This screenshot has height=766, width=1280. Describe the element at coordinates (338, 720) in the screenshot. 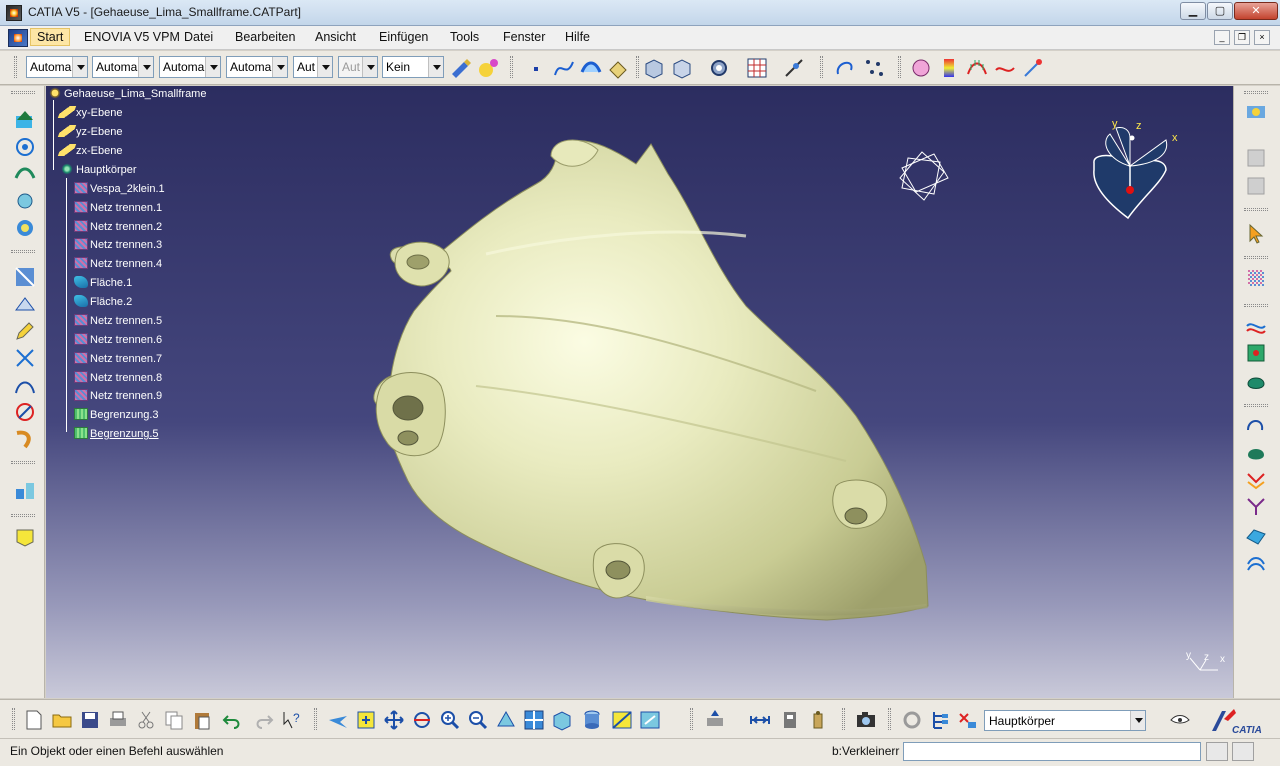

I see `fly-mode-icon` at that location.